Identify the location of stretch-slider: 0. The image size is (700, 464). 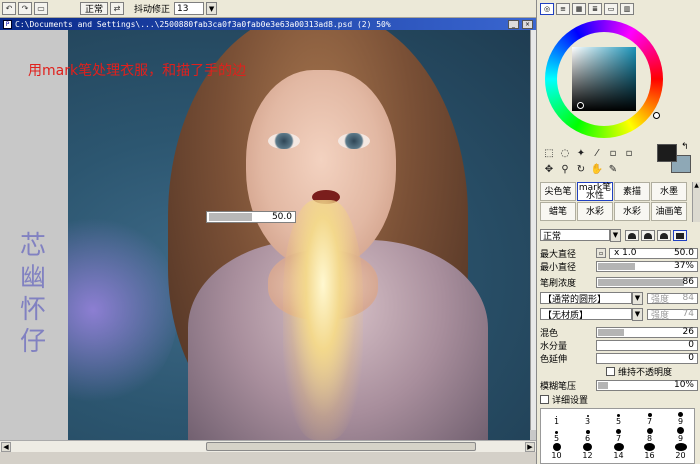
(647, 358).